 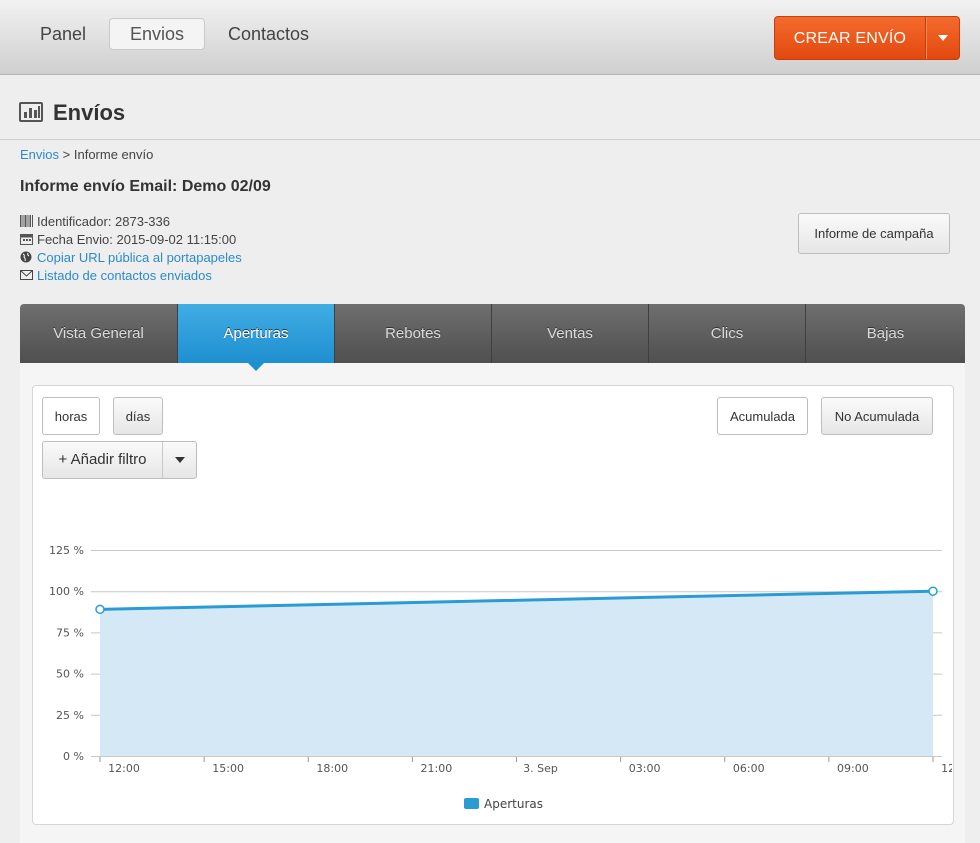 What do you see at coordinates (70, 715) in the screenshot?
I see `y-tick-label: 25 %` at bounding box center [70, 715].